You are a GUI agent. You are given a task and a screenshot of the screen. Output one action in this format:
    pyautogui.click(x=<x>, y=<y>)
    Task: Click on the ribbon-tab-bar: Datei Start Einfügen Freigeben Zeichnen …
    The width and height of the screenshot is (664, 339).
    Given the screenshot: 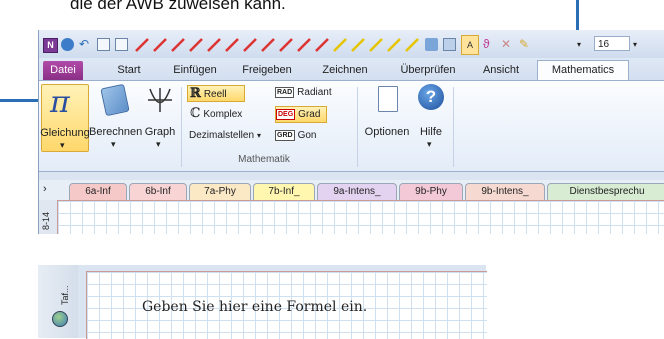 What is the action you would take?
    pyautogui.click(x=351, y=69)
    